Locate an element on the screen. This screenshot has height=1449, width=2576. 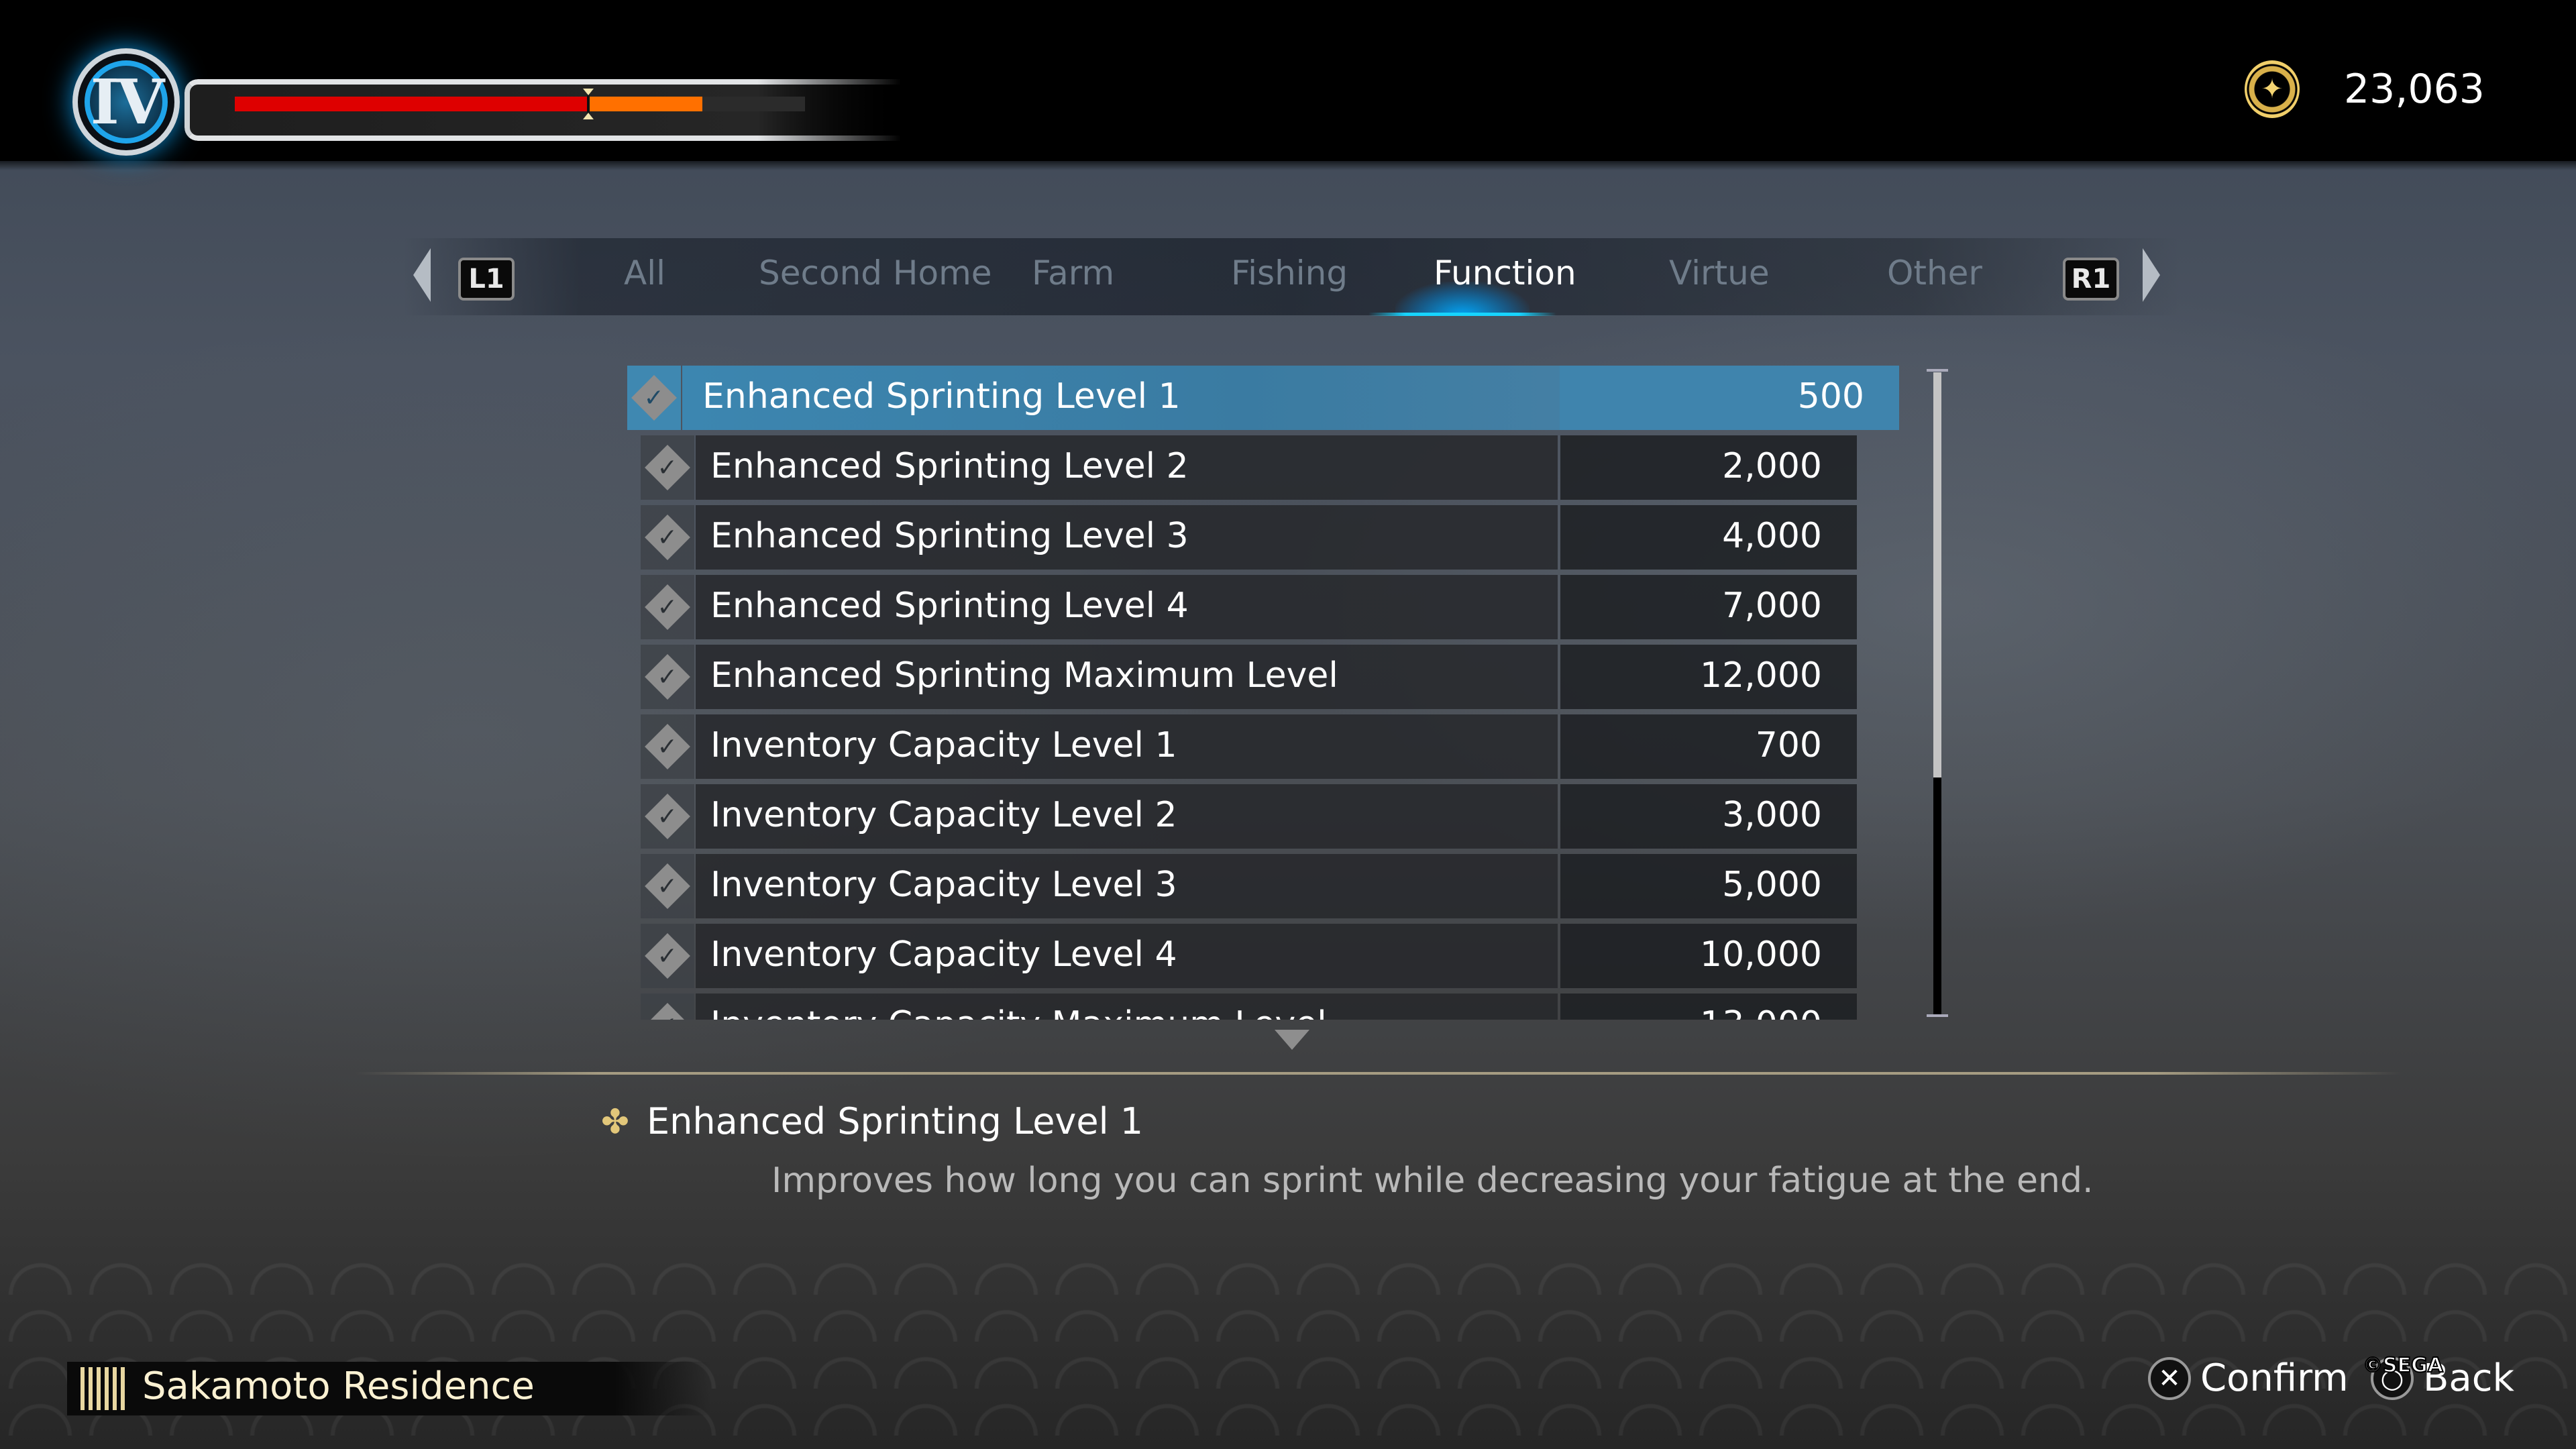
item-name-cell: Inventory Capacity Level 1 is located at coordinates (1127, 746).